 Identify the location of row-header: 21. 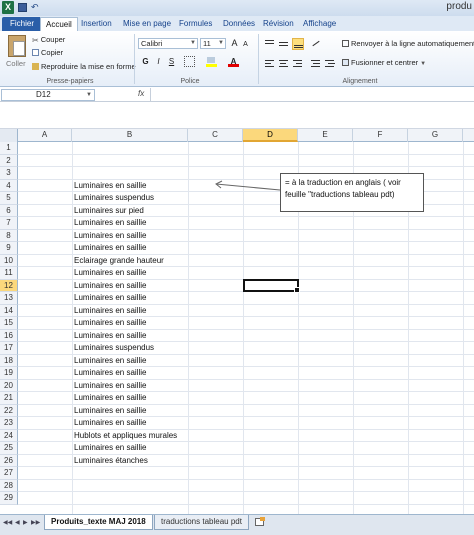
(9, 398).